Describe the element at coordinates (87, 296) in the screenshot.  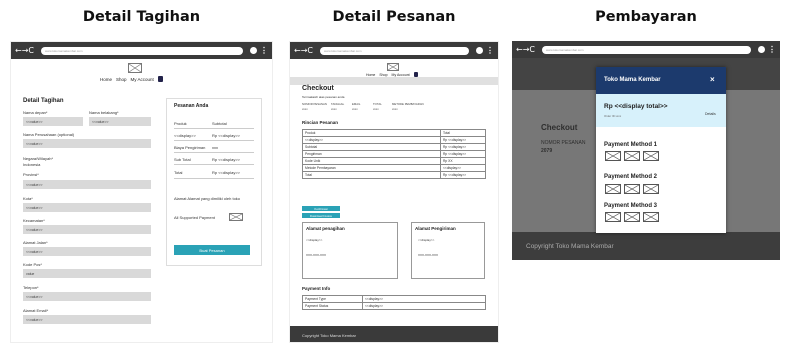
I see `phone-input: <<value>>` at that location.